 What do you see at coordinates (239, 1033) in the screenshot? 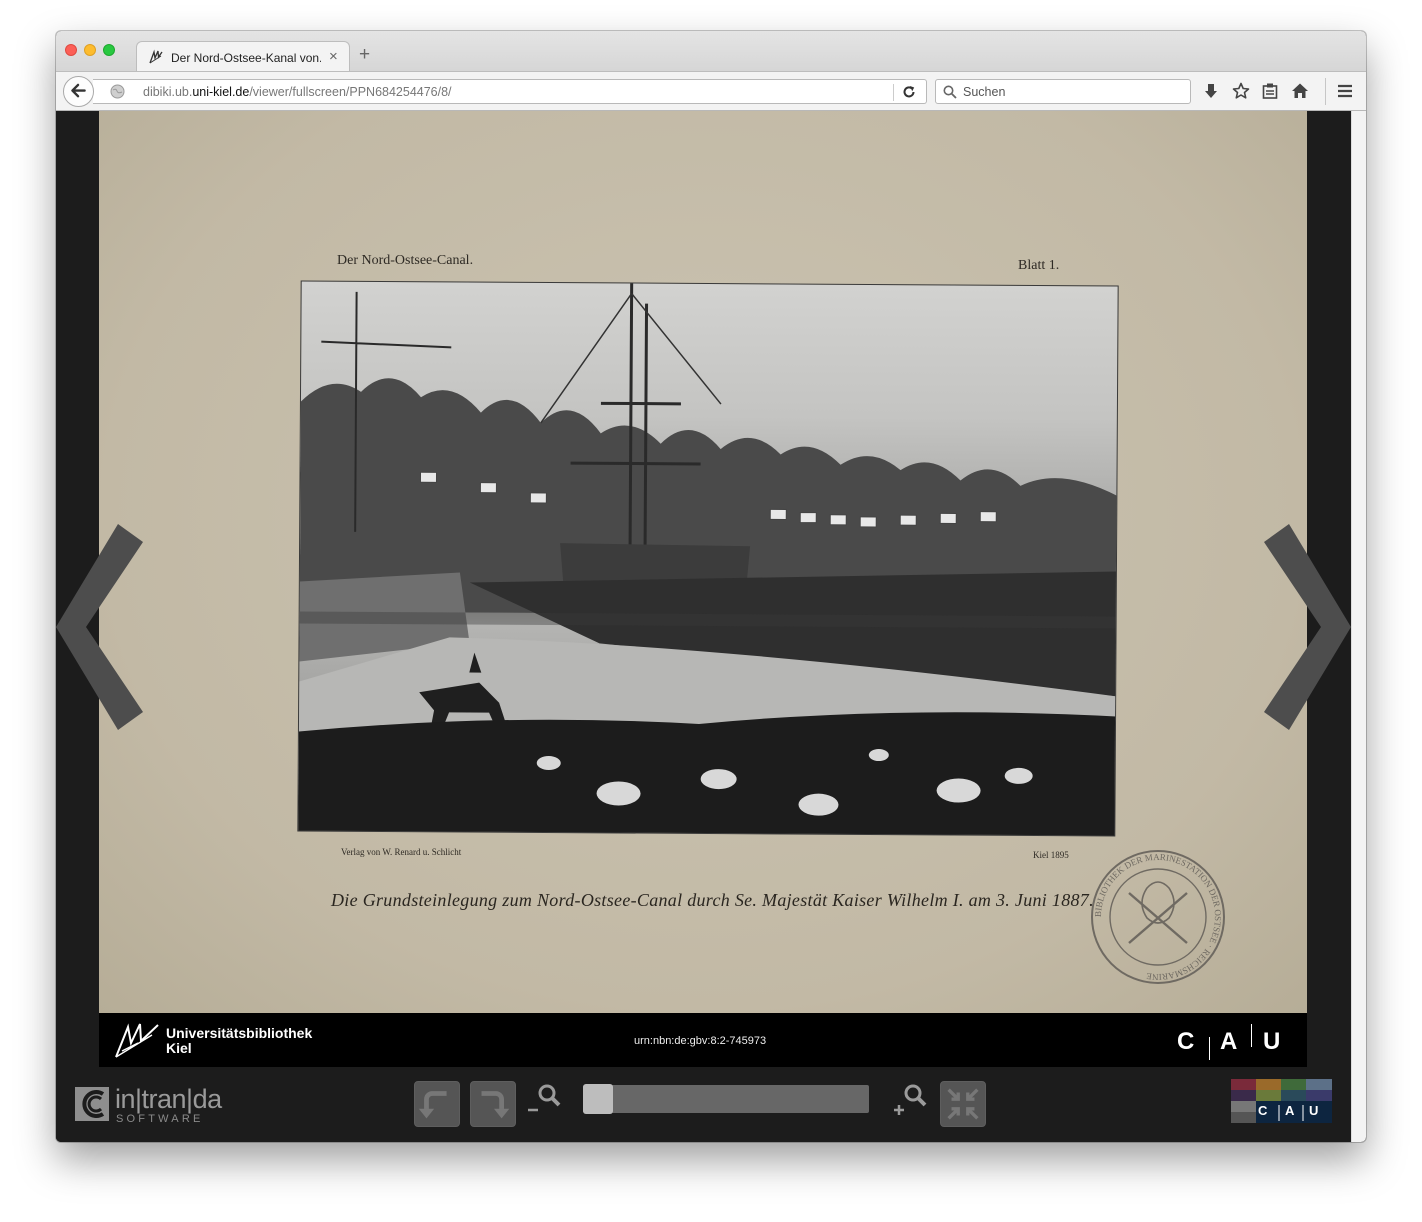
I see `library-name-line1: Universitätsbibliothek` at bounding box center [239, 1033].